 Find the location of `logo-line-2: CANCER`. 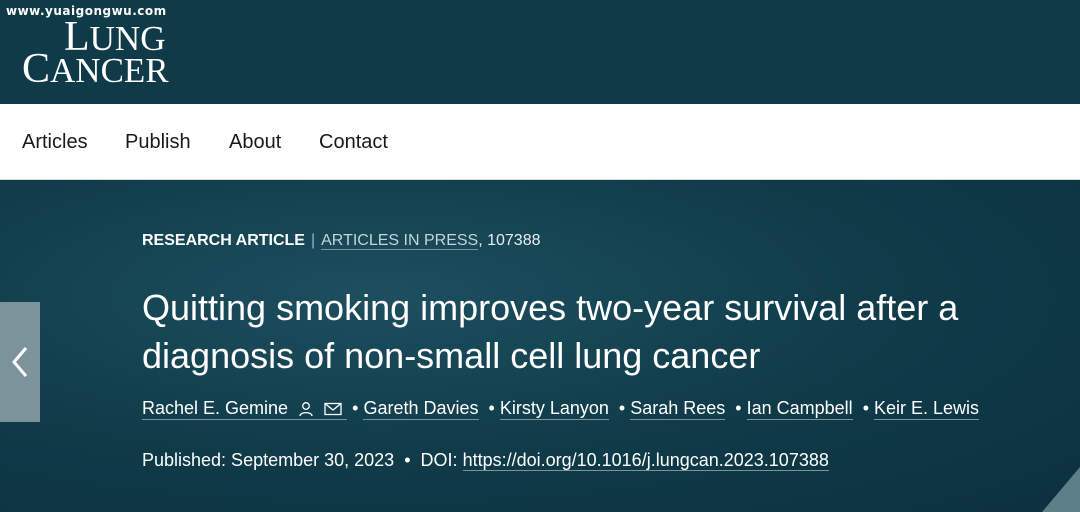

logo-line-2: CANCER is located at coordinates (95, 69).